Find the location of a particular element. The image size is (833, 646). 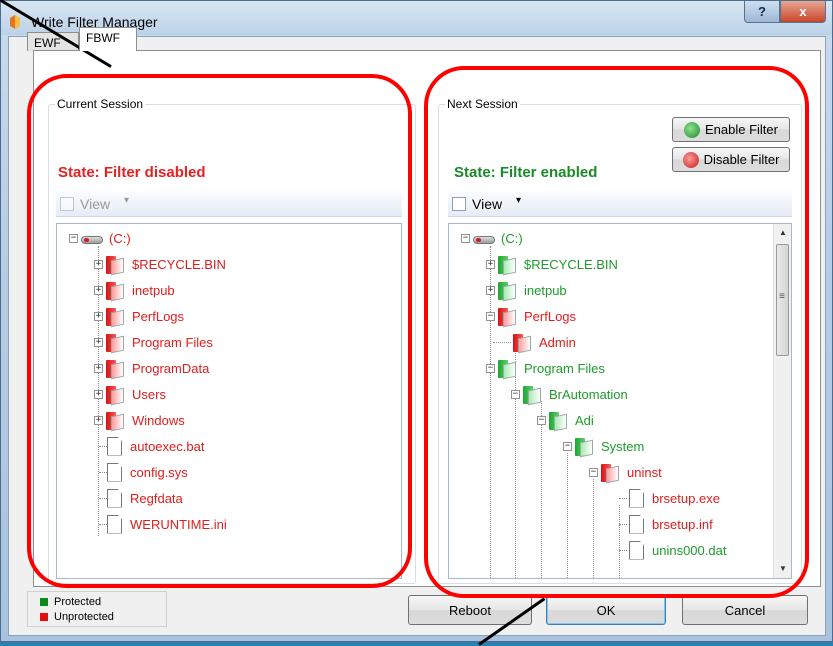

tree-node-label: Admin is located at coordinates (557, 342).